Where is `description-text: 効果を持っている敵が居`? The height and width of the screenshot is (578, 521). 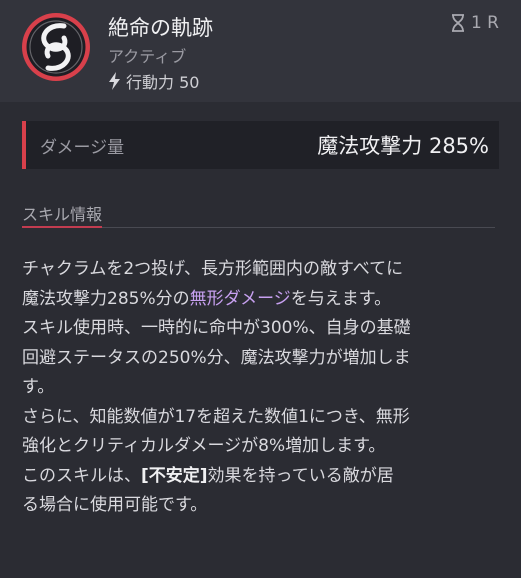 description-text: 効果を持っている敵が居 is located at coordinates (300, 475).